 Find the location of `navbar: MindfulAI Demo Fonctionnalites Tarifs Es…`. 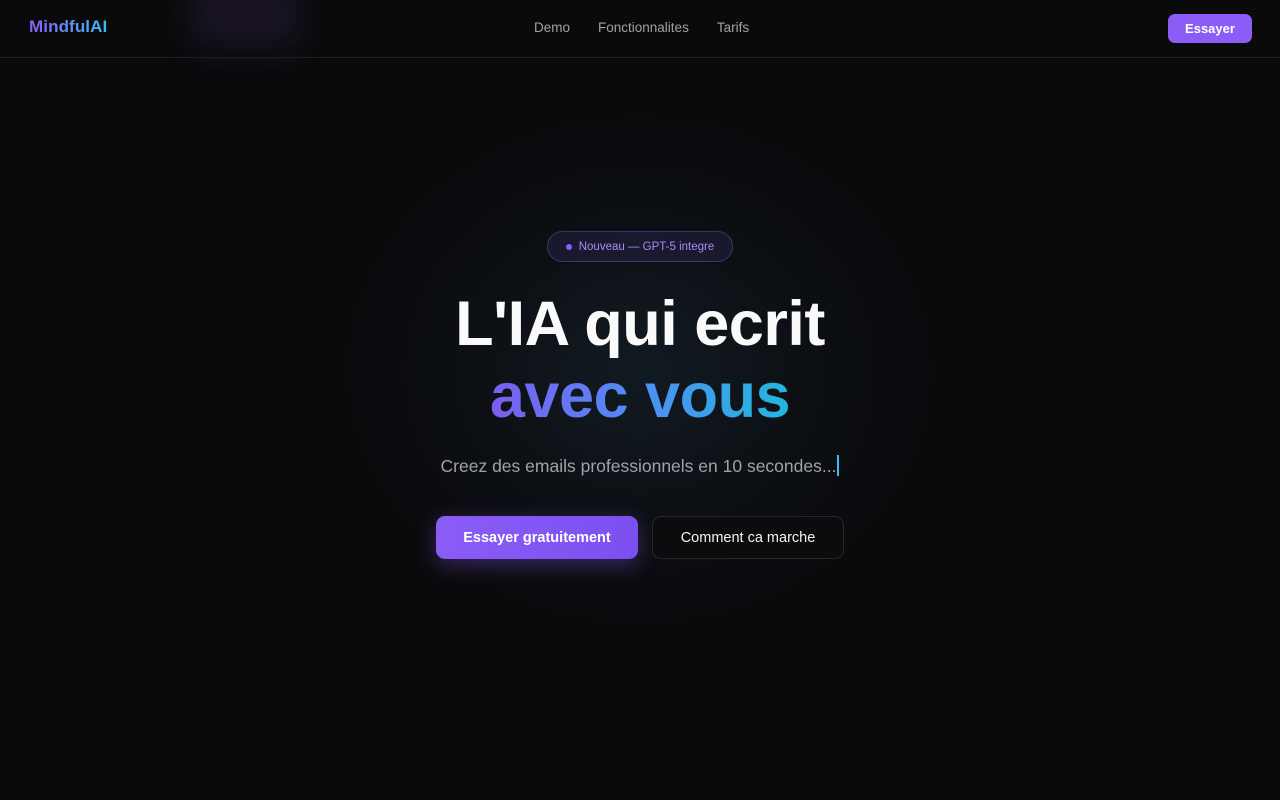

navbar: MindfulAI Demo Fonctionnalites Tarifs Es… is located at coordinates (640, 29).